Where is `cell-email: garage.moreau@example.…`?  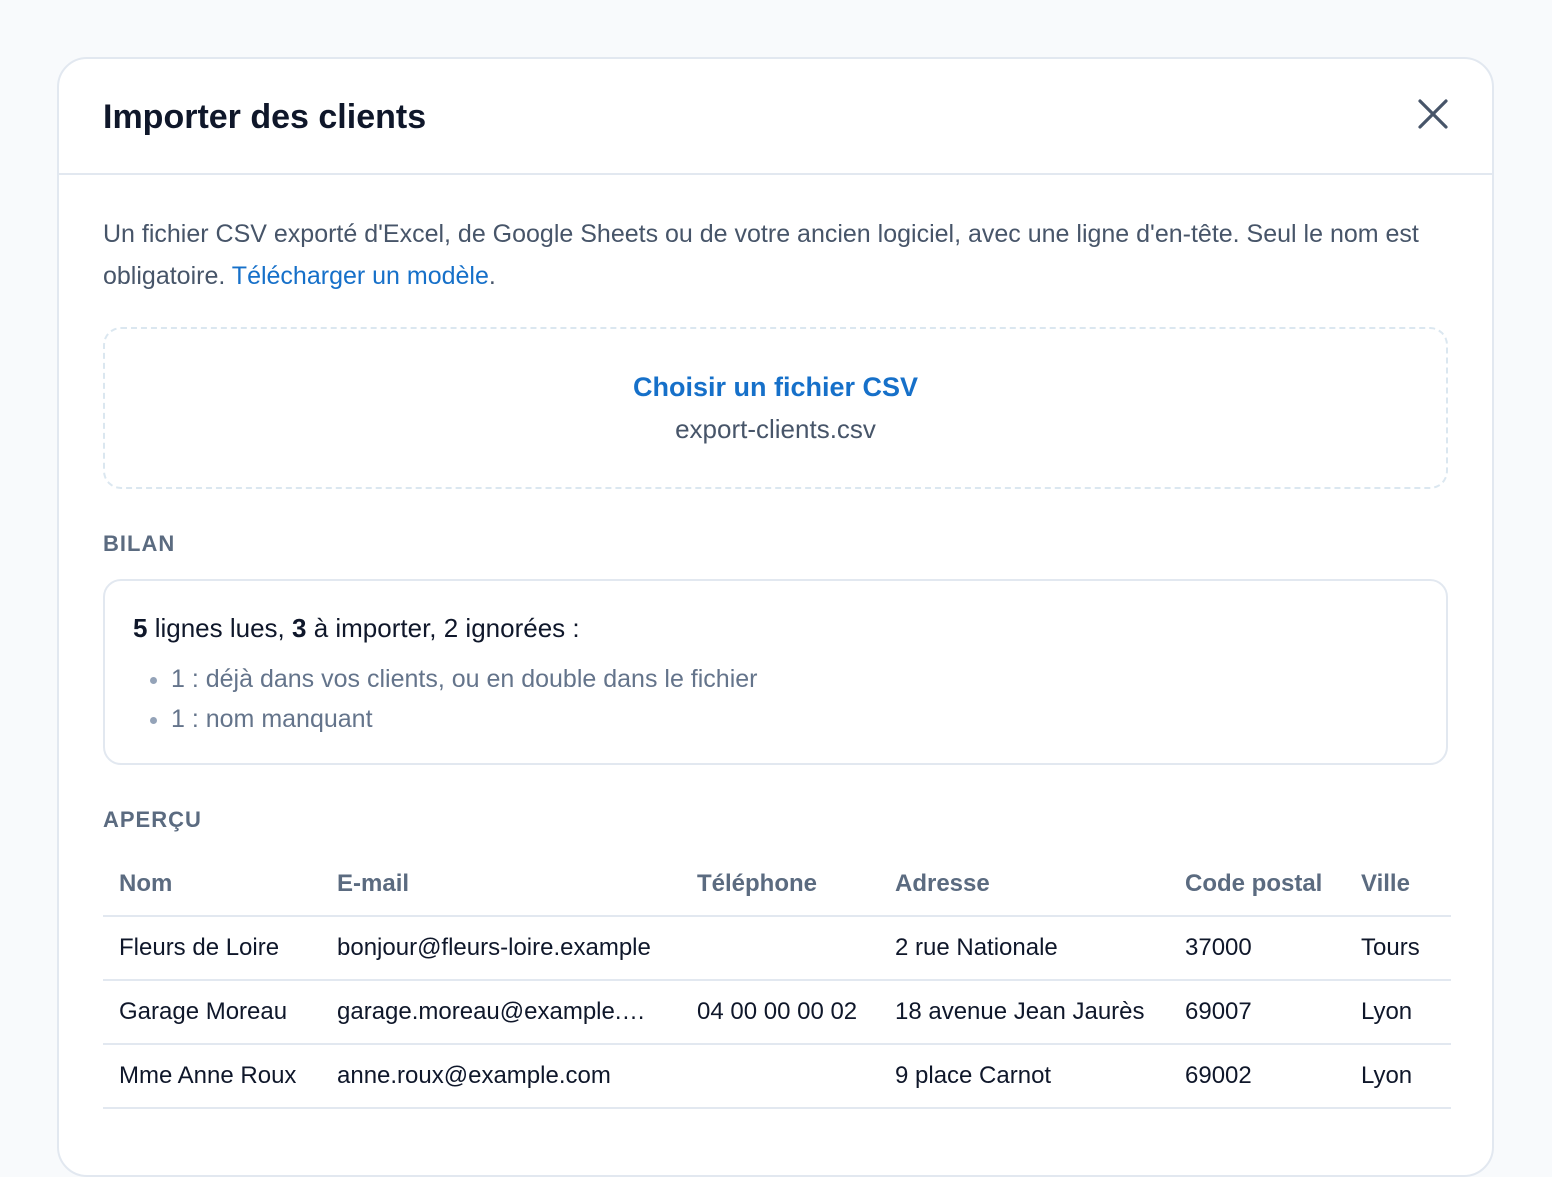 cell-email: garage.moreau@example.… is located at coordinates (501, 1012).